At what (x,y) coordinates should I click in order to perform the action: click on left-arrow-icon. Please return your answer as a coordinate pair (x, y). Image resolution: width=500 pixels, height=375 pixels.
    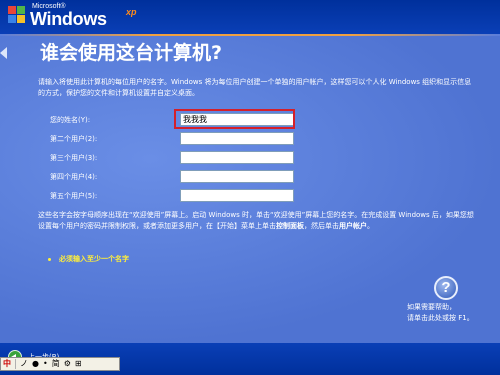
    Looking at the image, I should click on (3, 53).